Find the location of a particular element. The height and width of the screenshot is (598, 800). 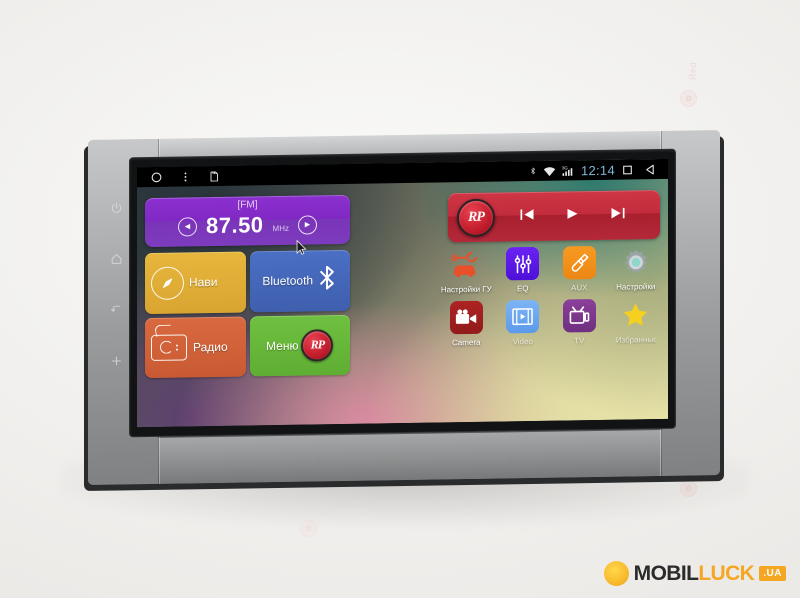

media-play-button is located at coordinates (572, 216).